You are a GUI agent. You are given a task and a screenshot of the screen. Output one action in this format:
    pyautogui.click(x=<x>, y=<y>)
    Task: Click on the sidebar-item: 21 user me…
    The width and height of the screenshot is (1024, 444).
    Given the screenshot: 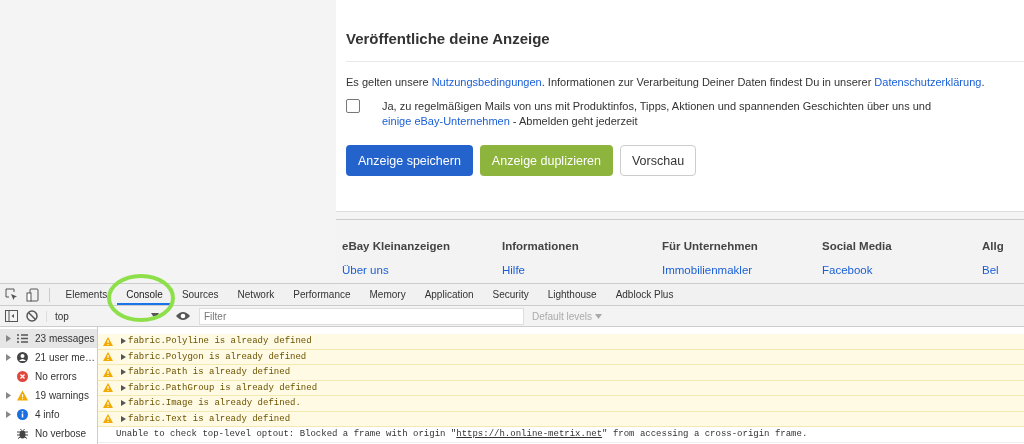 What is the action you would take?
    pyautogui.click(x=48, y=357)
    